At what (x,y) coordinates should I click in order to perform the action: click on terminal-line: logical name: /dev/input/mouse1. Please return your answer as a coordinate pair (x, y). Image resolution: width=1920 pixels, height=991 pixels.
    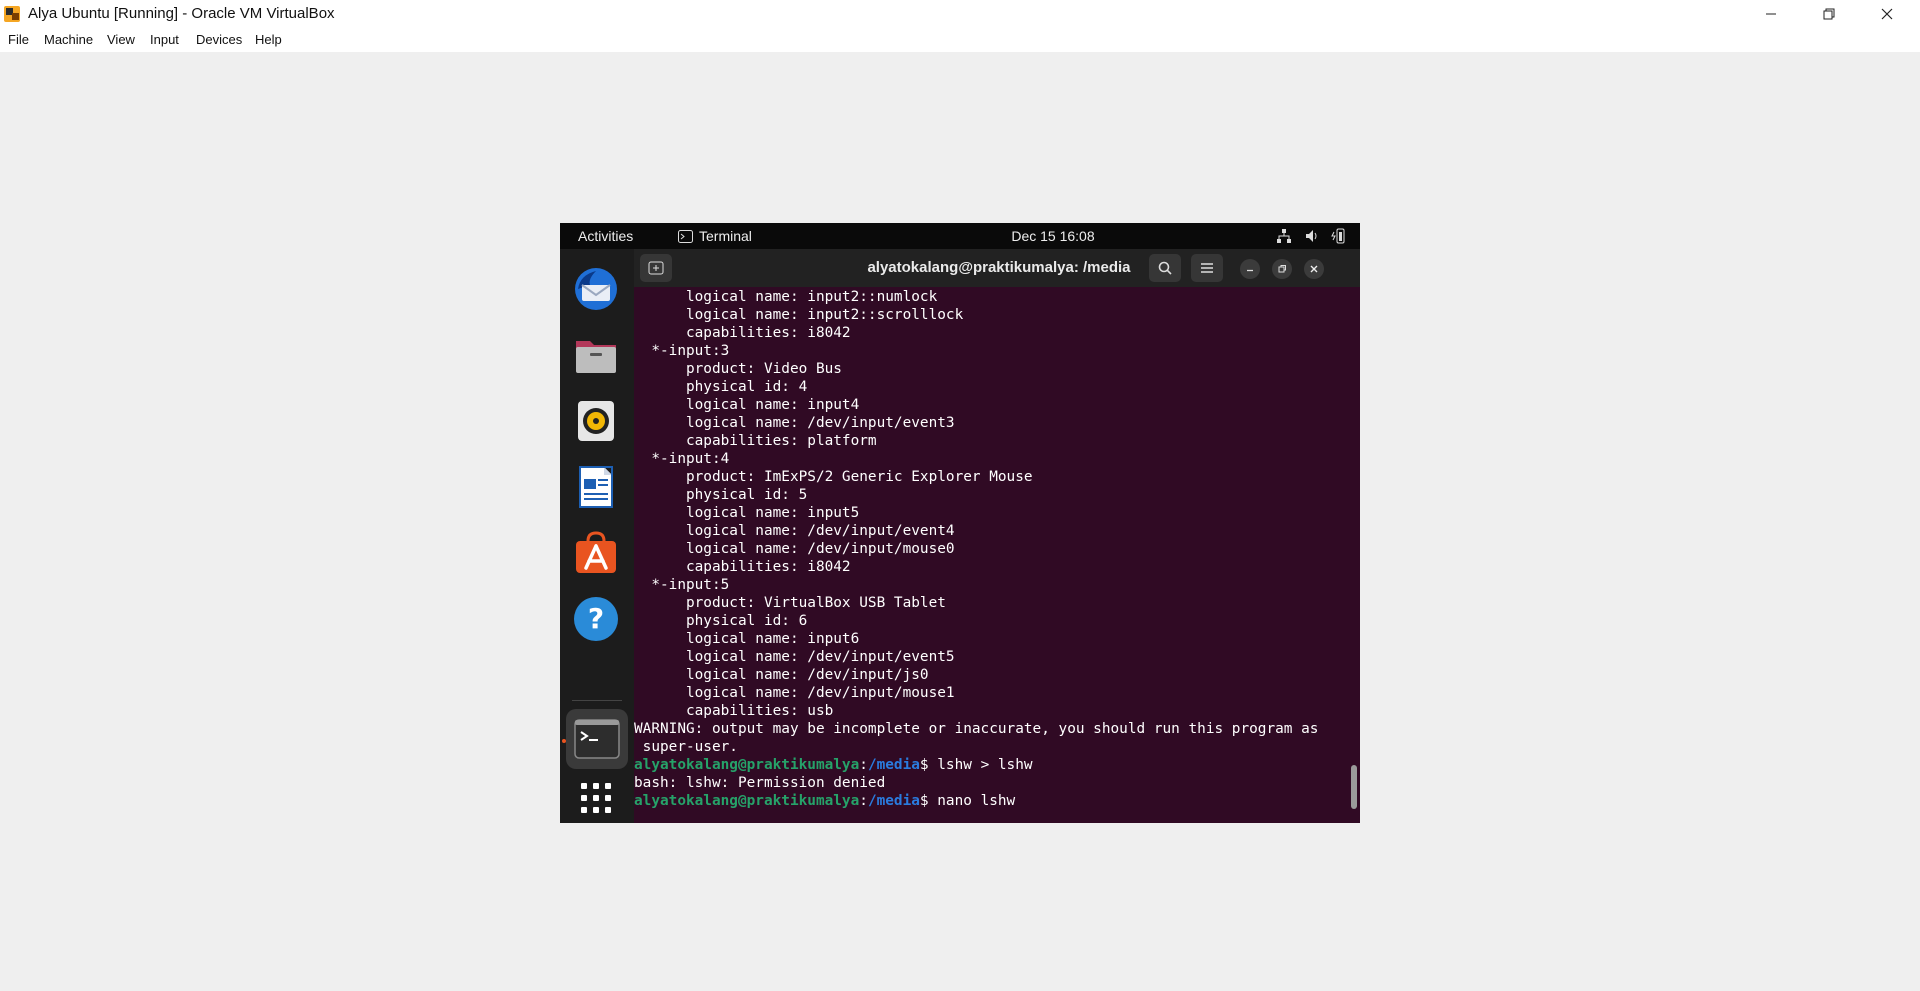
    Looking at the image, I should click on (794, 693).